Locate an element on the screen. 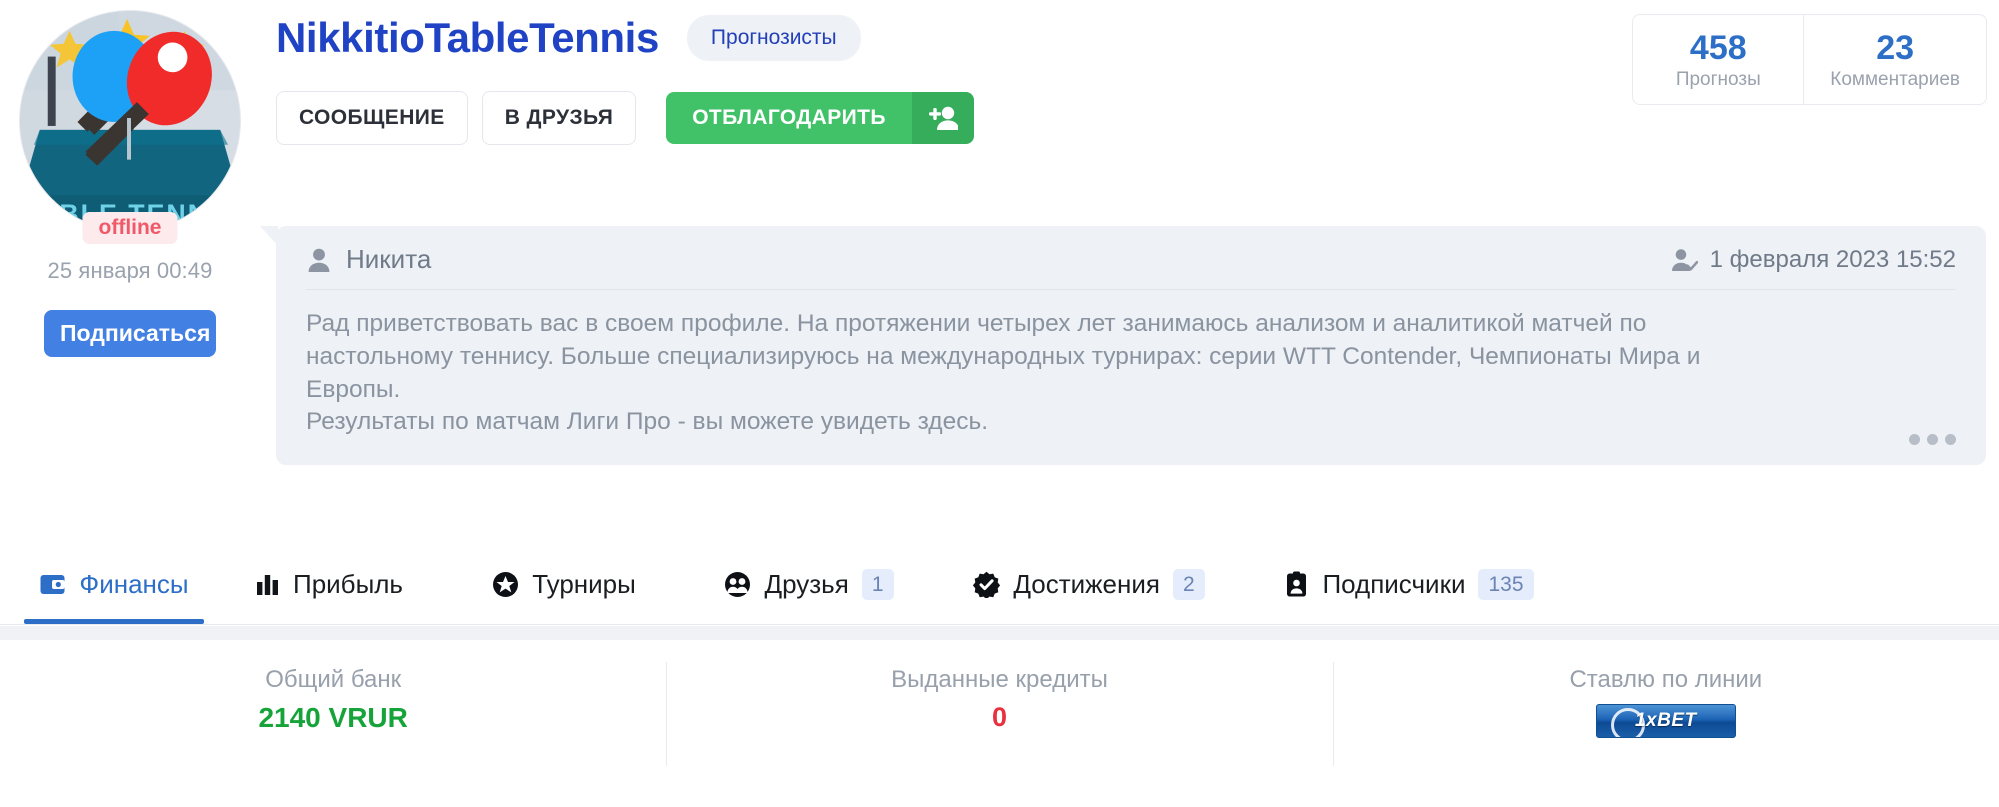  contact-card-icon is located at coordinates (1296, 584).